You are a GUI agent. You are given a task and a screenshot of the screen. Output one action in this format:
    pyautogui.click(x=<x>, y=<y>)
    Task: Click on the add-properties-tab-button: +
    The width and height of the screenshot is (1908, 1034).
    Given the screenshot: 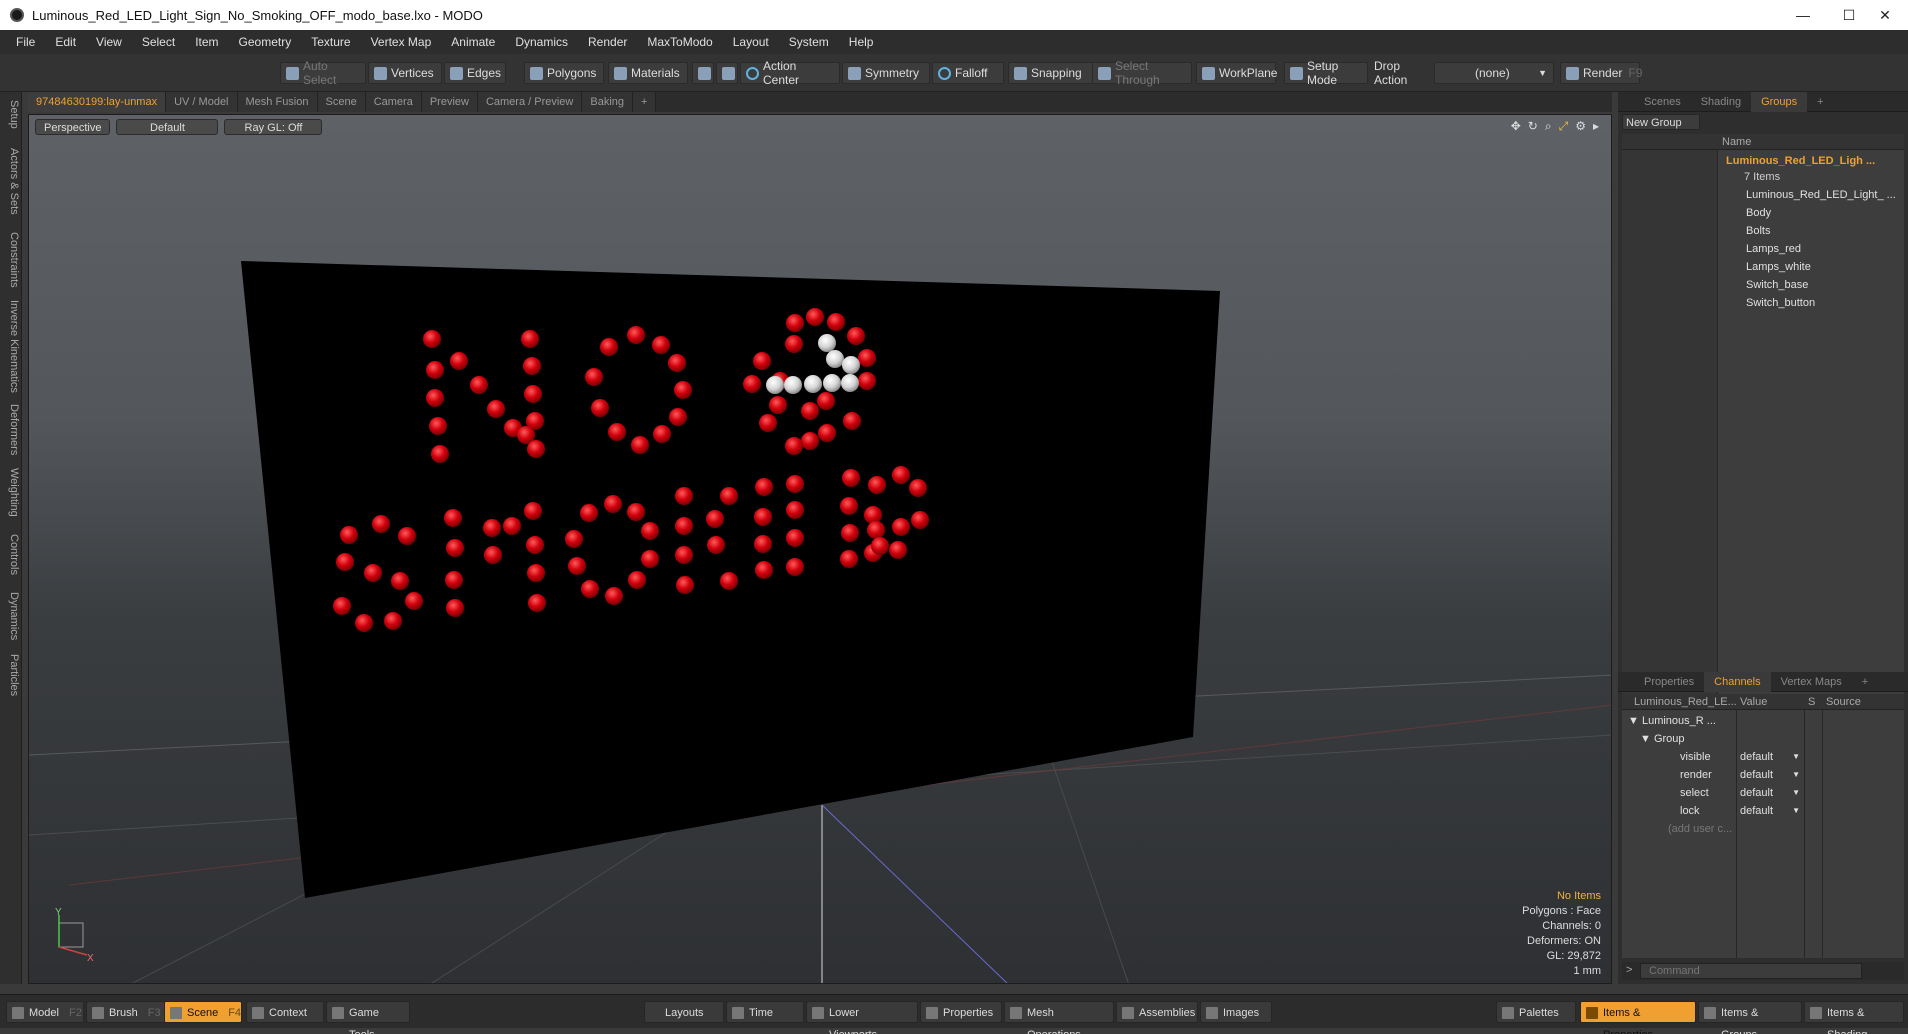 What is the action you would take?
    pyautogui.click(x=1865, y=682)
    